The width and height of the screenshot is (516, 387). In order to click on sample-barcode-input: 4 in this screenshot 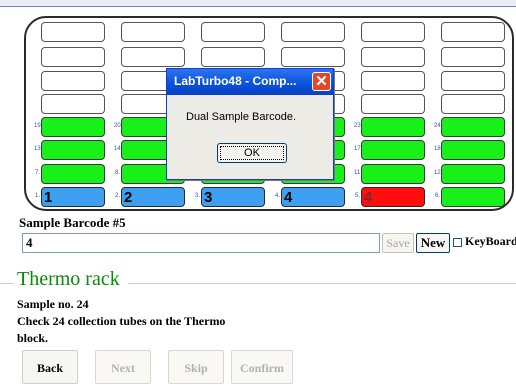, I will do `click(201, 243)`.